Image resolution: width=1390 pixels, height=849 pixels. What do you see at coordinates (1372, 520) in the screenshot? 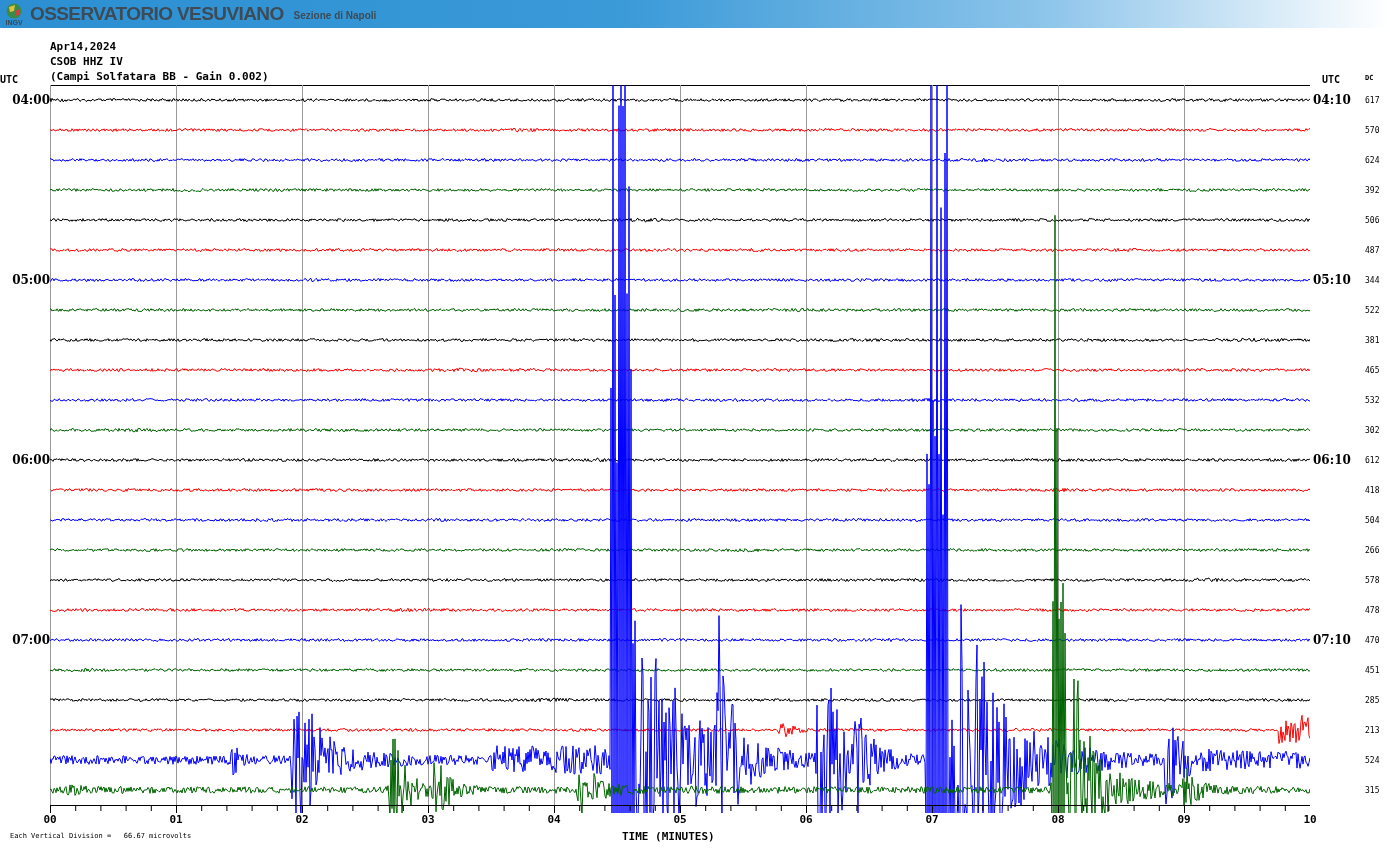
I see `dc-value: 504` at bounding box center [1372, 520].